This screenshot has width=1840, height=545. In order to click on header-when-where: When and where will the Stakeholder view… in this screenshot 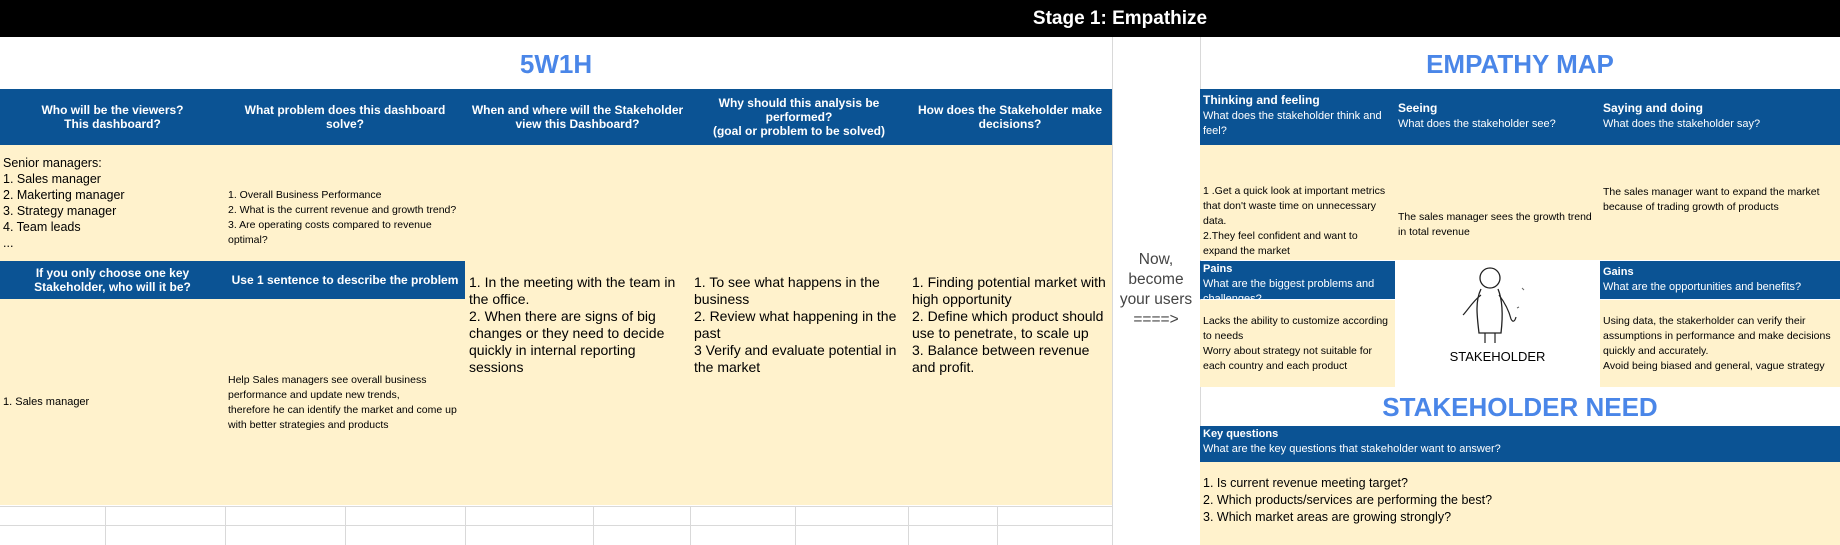, I will do `click(577, 117)`.